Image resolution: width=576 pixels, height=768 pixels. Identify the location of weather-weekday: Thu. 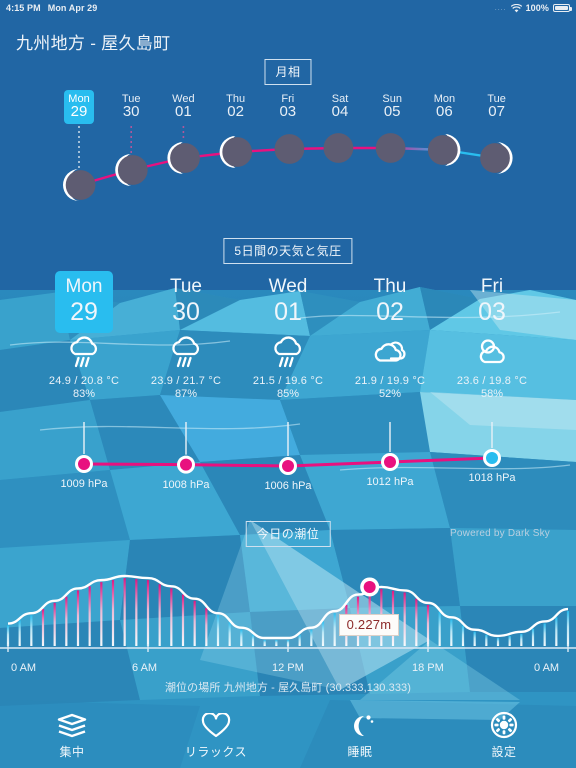
(390, 286).